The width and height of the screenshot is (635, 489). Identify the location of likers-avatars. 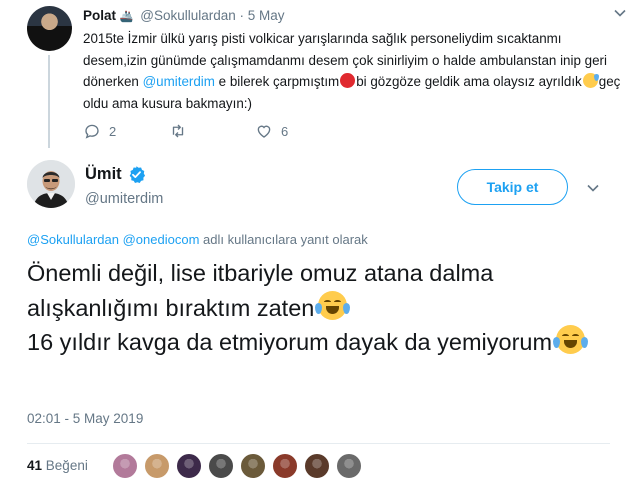
(240, 466).